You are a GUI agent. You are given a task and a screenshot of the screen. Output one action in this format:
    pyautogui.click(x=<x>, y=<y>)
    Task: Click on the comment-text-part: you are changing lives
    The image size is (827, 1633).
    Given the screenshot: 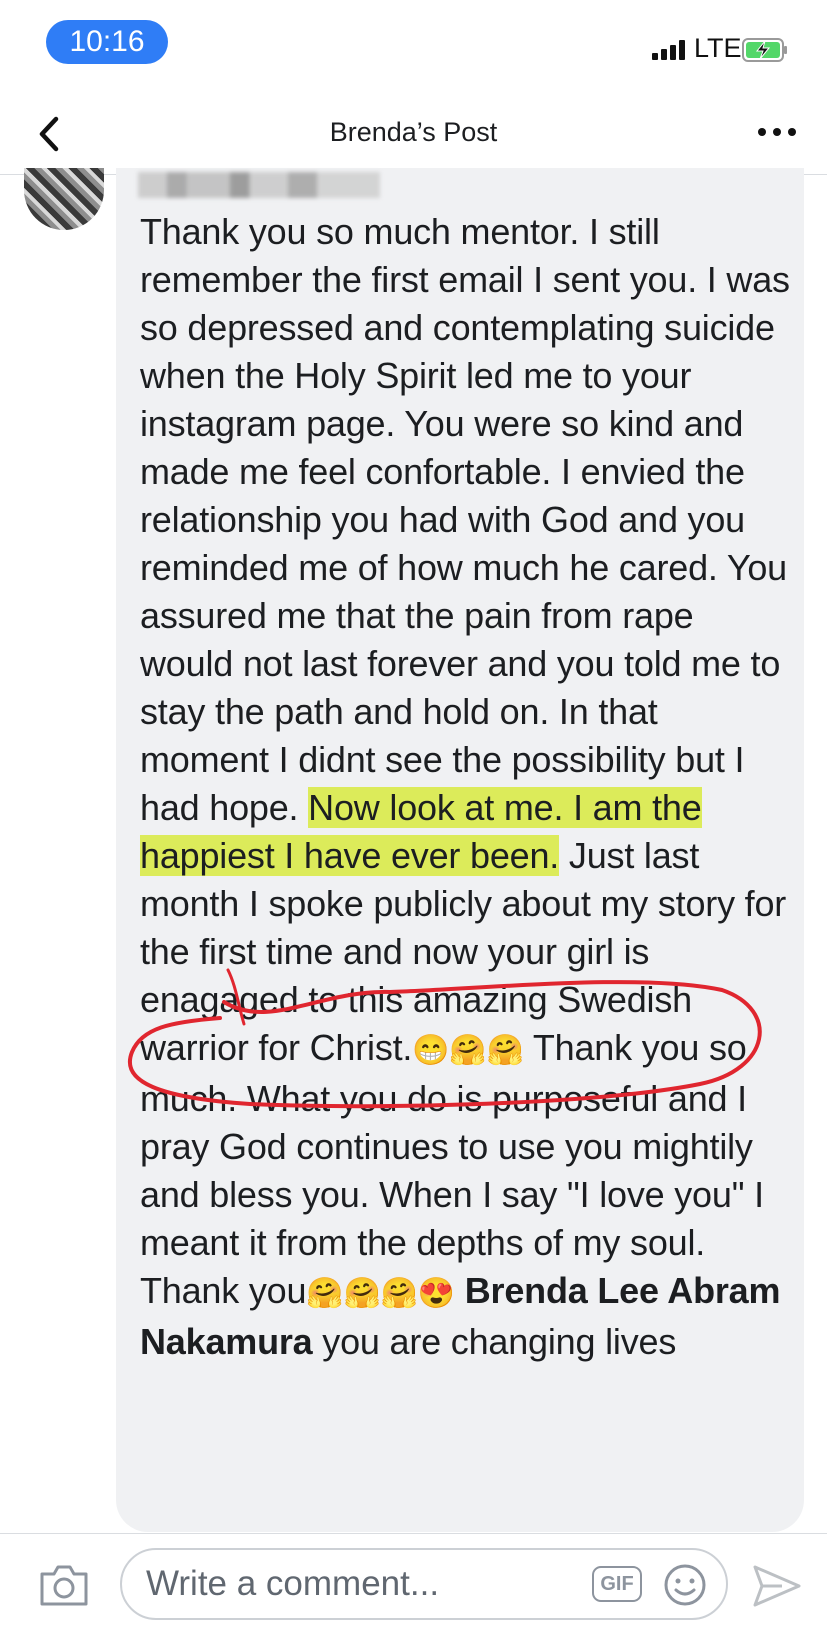 What is the action you would take?
    pyautogui.click(x=494, y=1341)
    